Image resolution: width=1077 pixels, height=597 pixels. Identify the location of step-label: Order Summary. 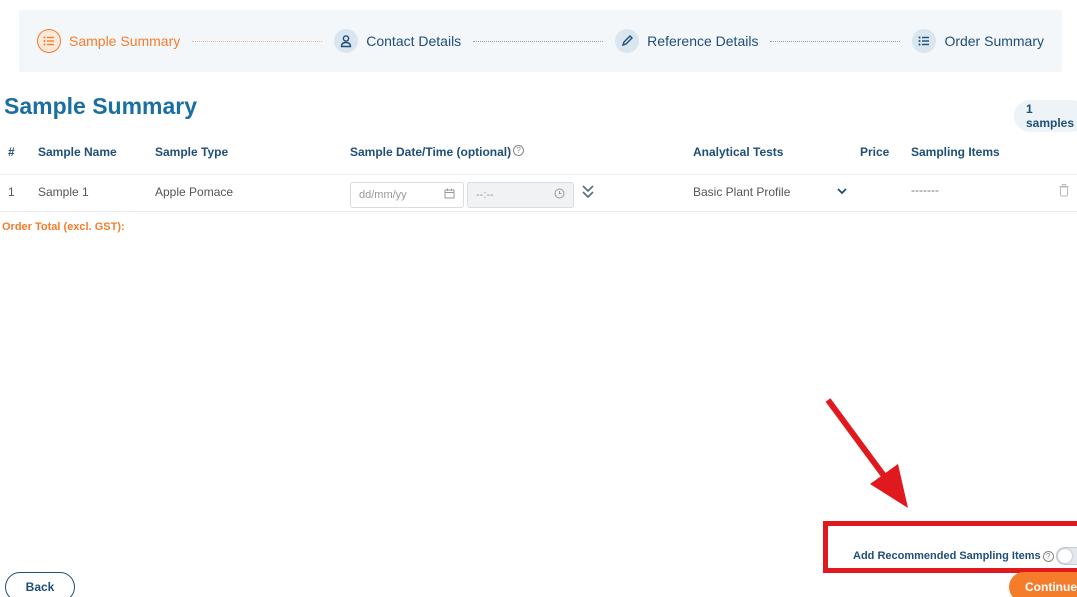
(994, 41).